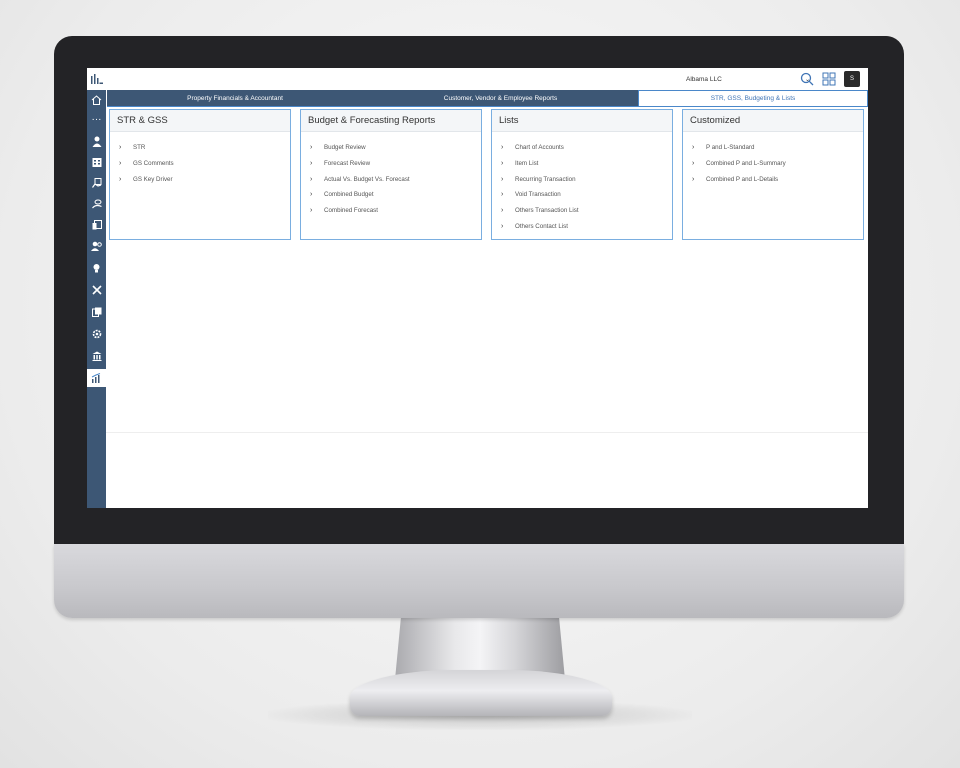 This screenshot has height=768, width=960. I want to click on settings-icon, so click(96, 334).